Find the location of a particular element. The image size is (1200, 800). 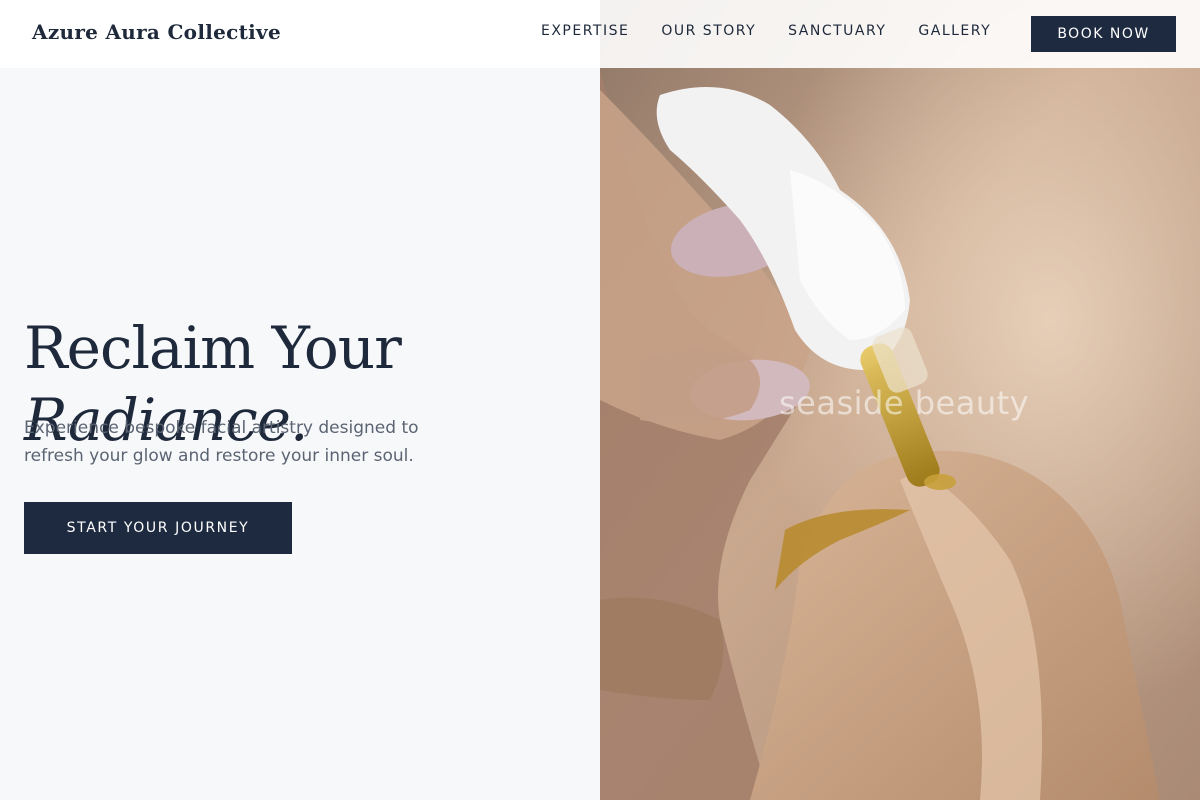

brand-logo-text: Azure Aura Collective is located at coordinates (156, 32).